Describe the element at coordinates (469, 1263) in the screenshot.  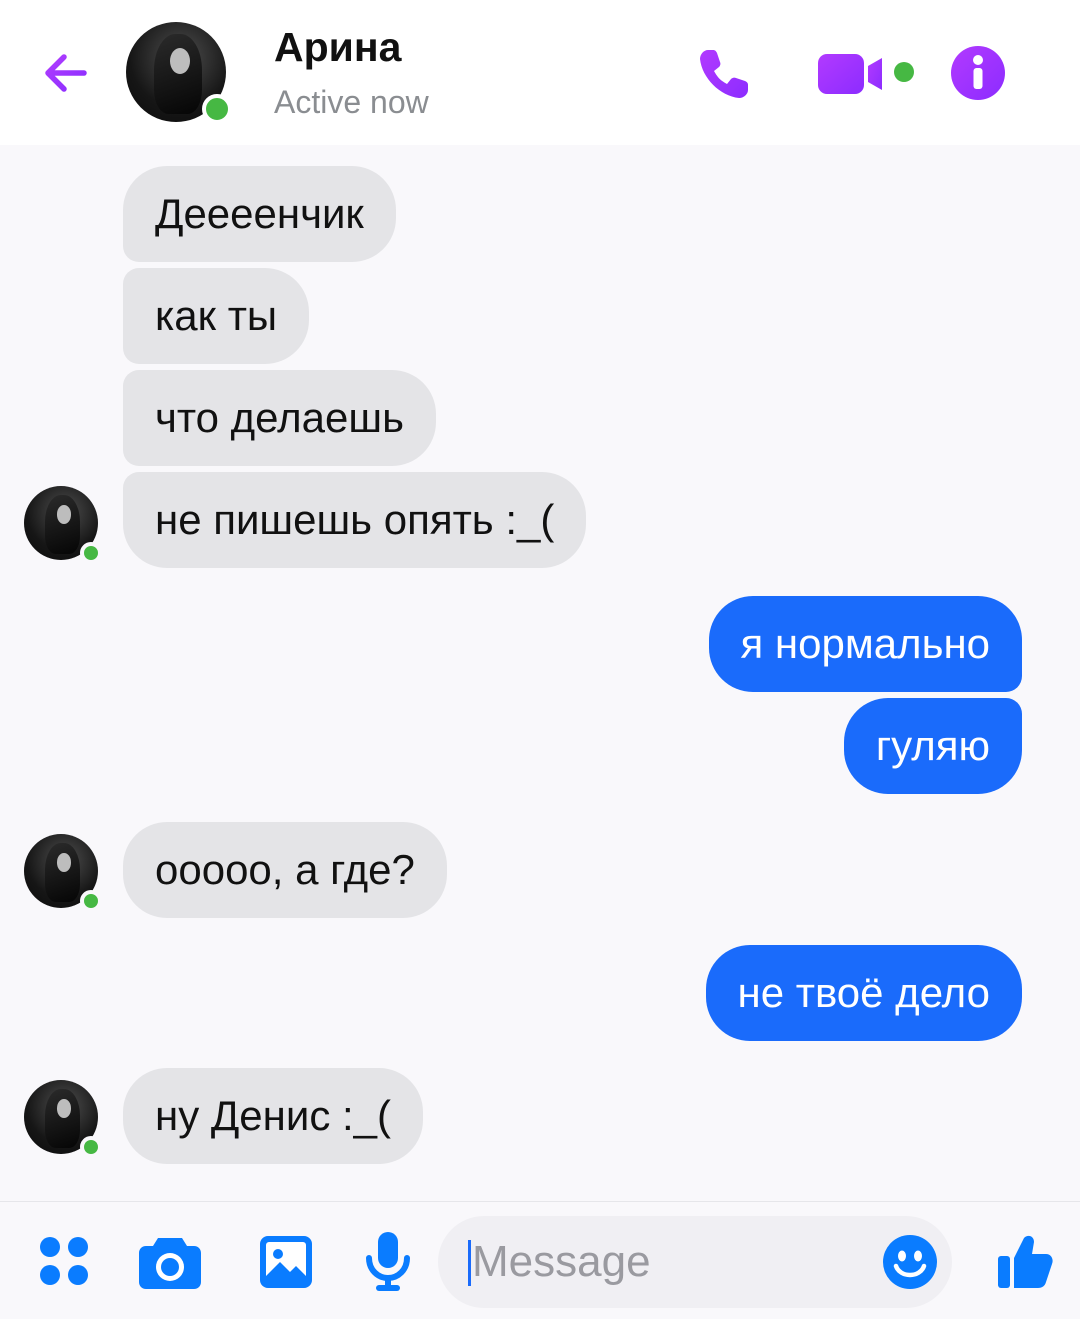
I see `text-caret` at that location.